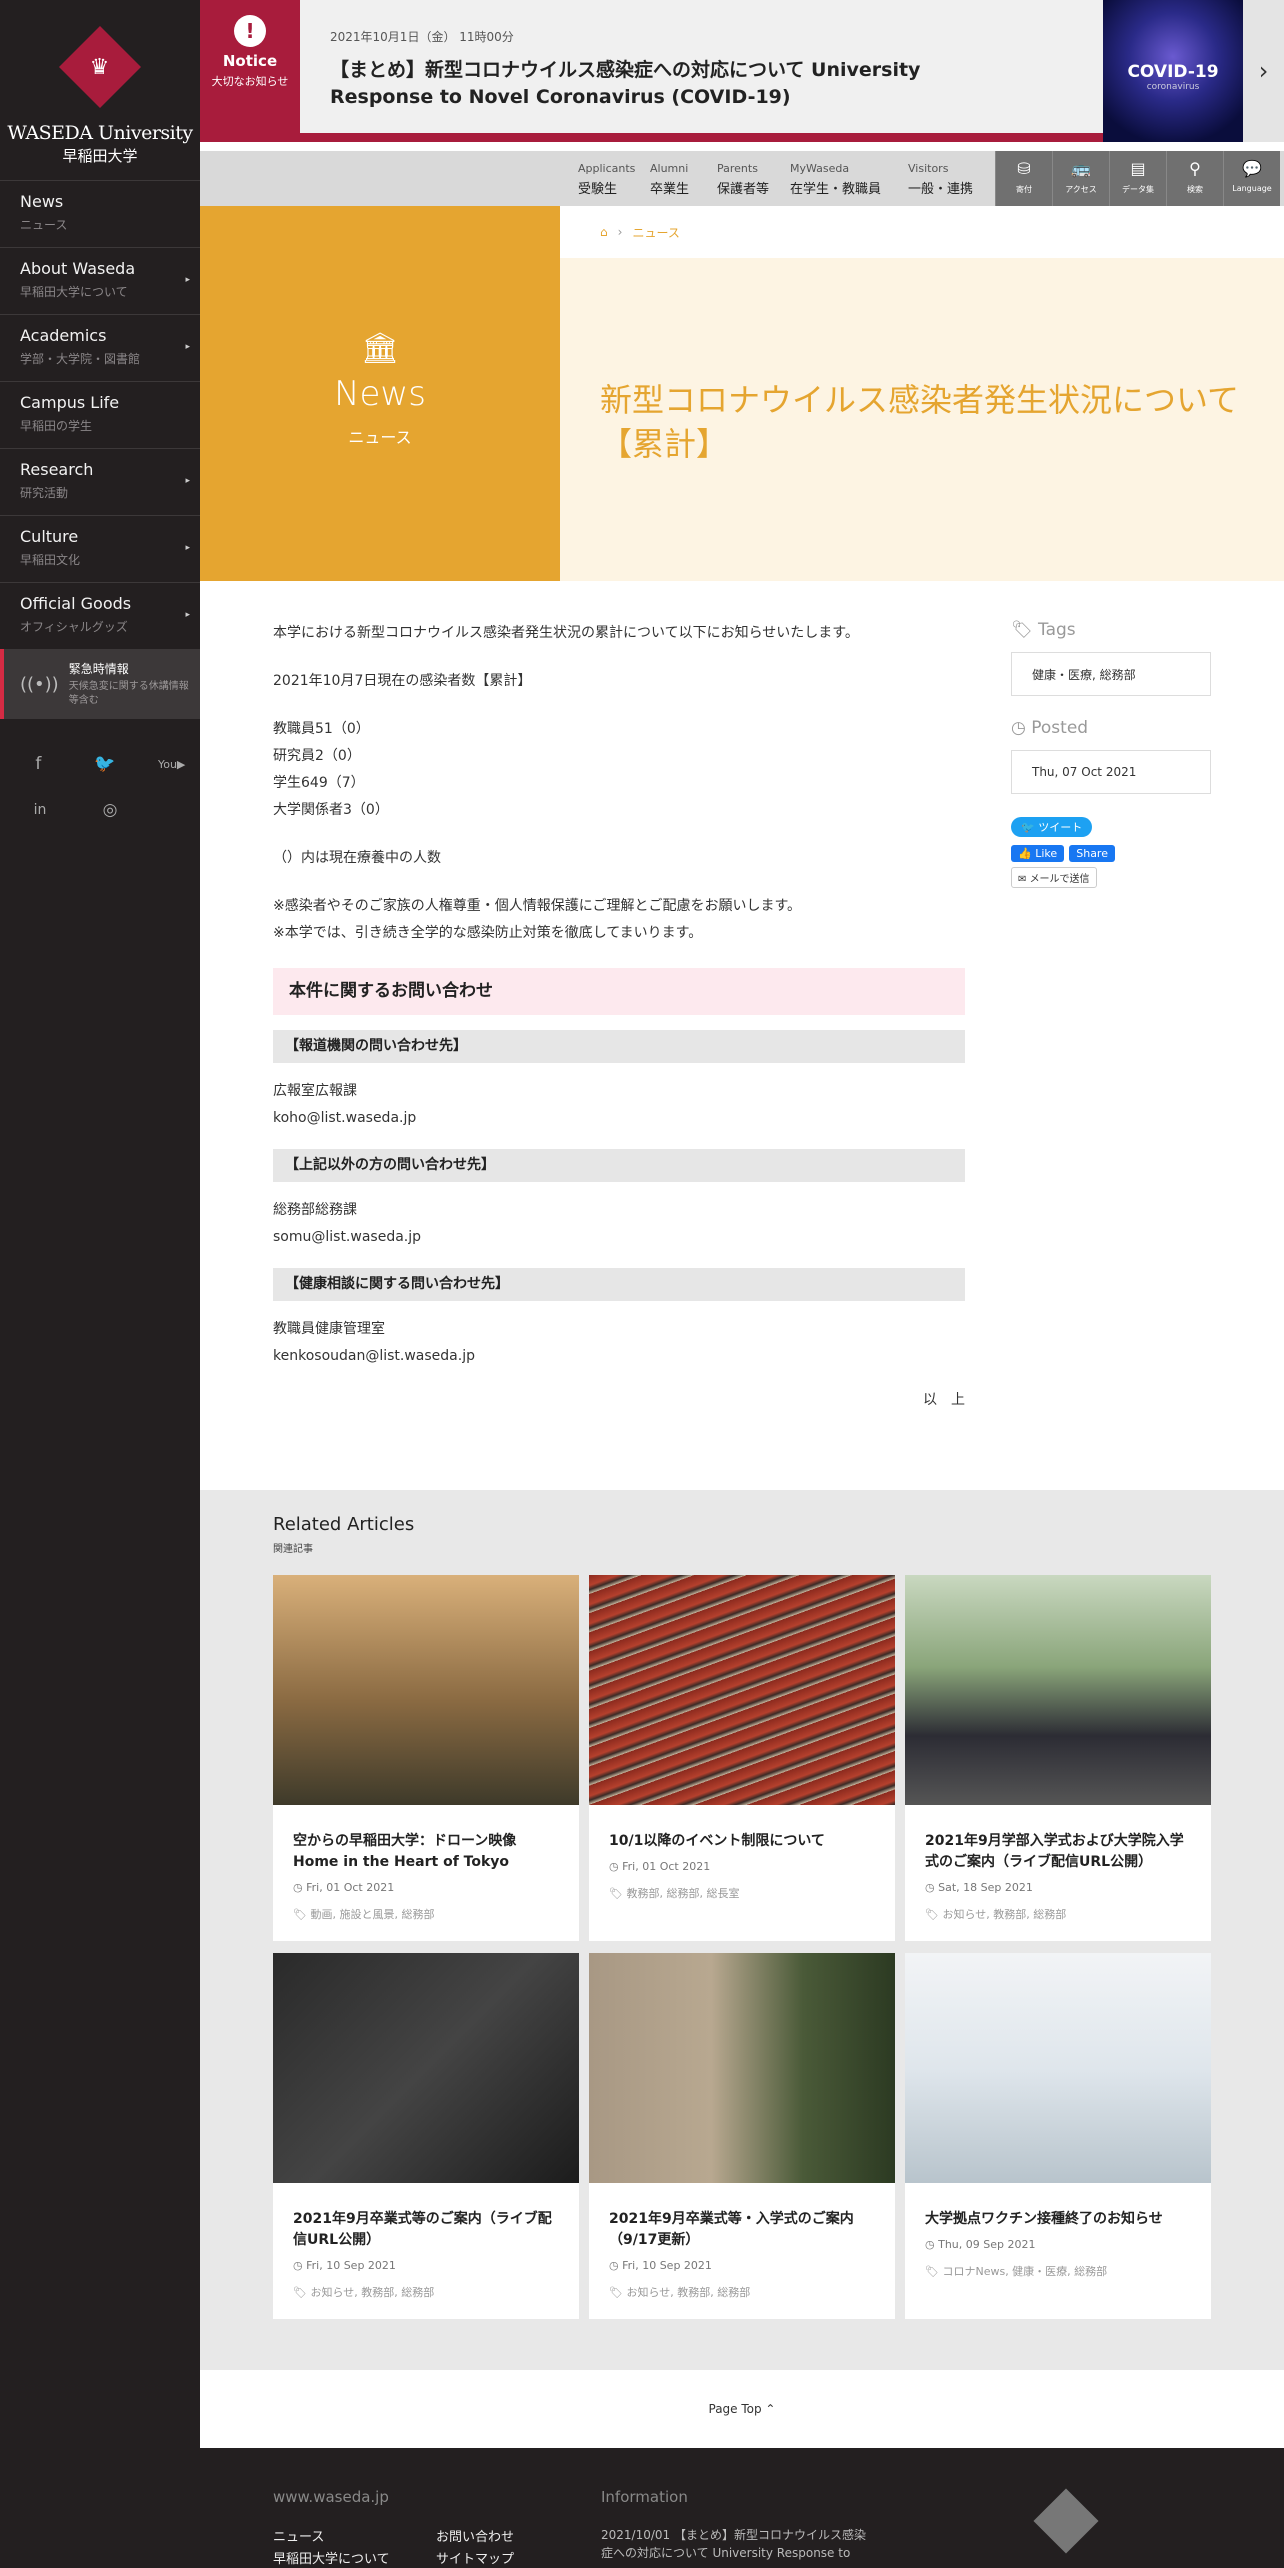  I want to click on home-icon: ⌂, so click(604, 232).